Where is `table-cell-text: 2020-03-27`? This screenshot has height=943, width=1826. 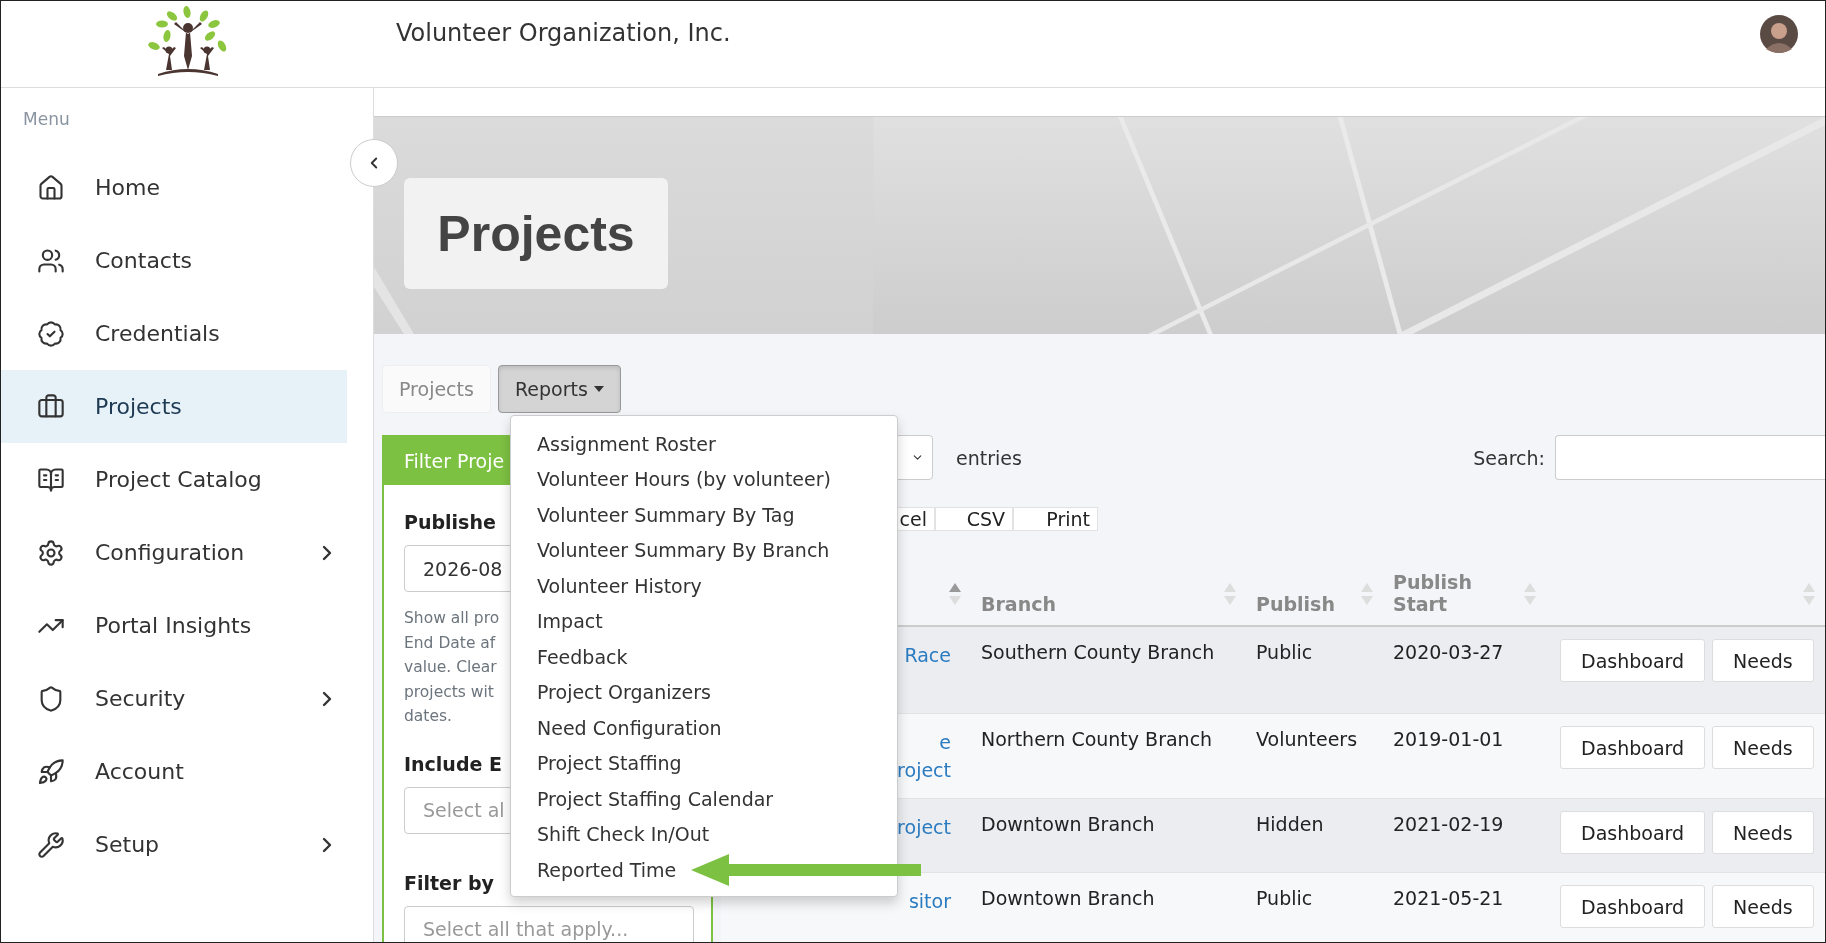
table-cell-text: 2020-03-27 is located at coordinates (1448, 652).